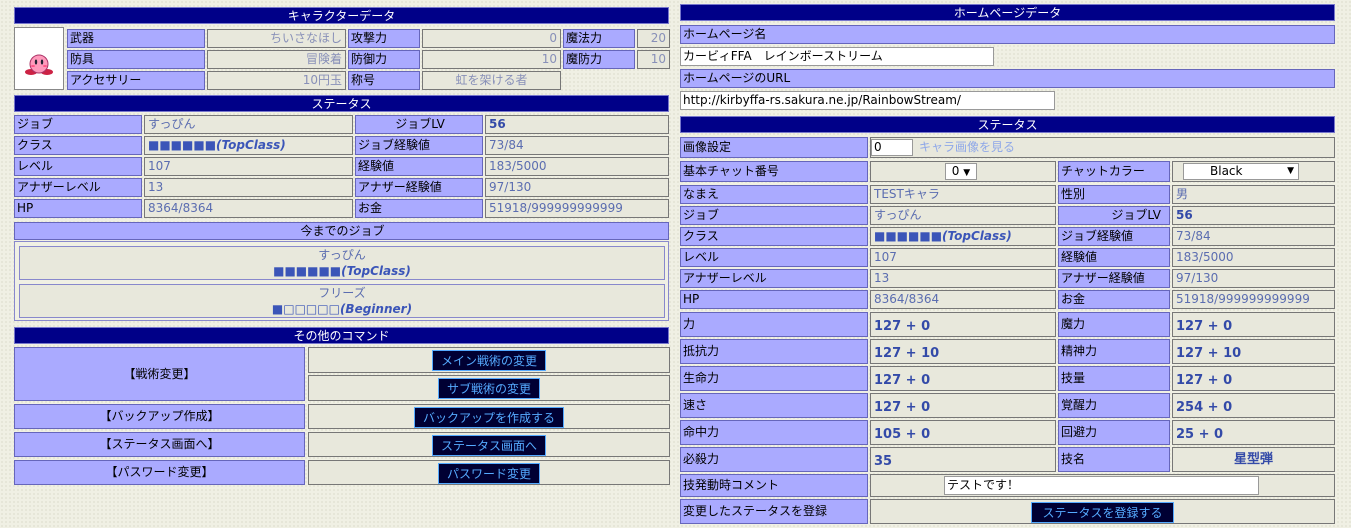 The height and width of the screenshot is (528, 1351). Describe the element at coordinates (136, 59) in the screenshot. I see `armor-label: 防具` at that location.